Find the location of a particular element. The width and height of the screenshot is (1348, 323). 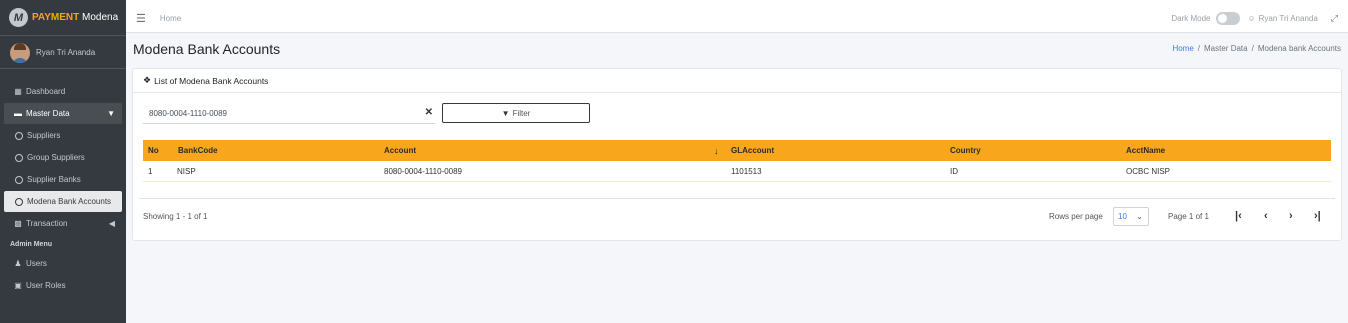

cell-bankcode: NISP is located at coordinates (186, 171).